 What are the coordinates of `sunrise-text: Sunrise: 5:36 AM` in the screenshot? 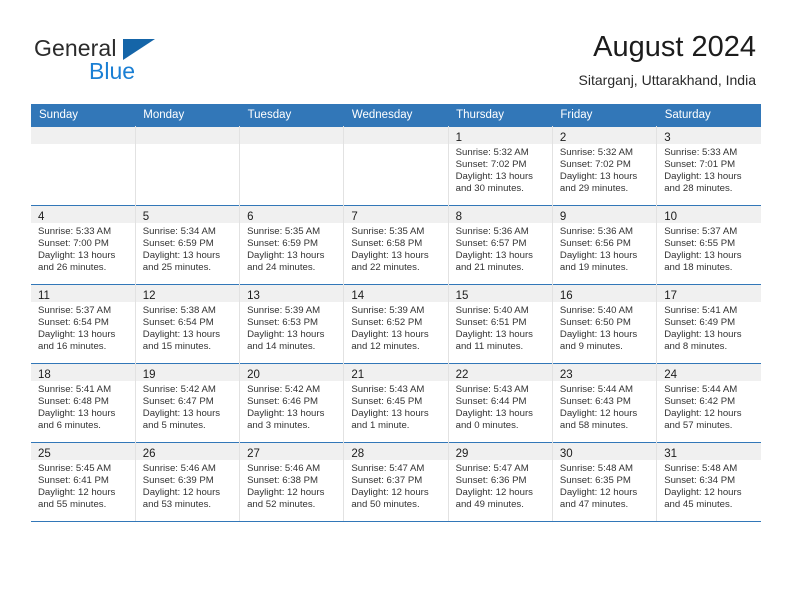 It's located at (492, 231).